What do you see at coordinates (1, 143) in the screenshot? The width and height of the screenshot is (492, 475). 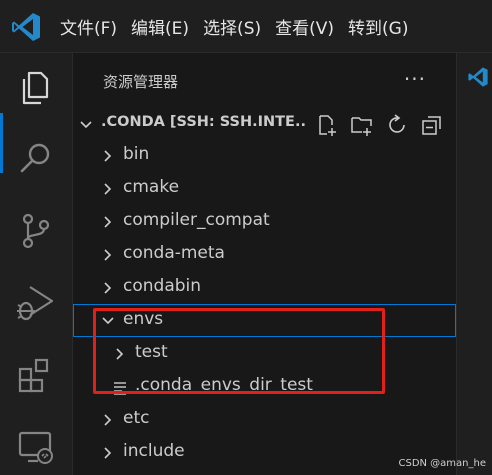 I see `active-indicator` at bounding box center [1, 143].